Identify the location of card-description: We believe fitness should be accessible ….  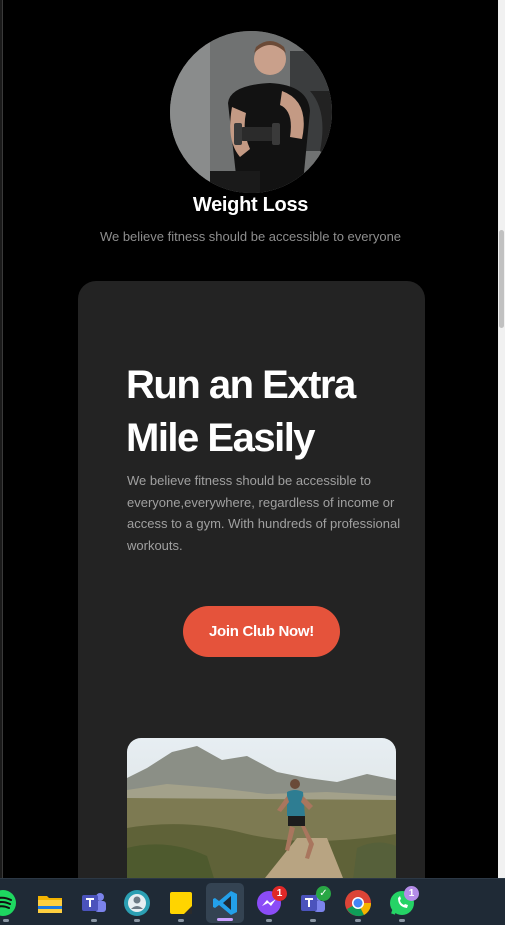
(264, 513).